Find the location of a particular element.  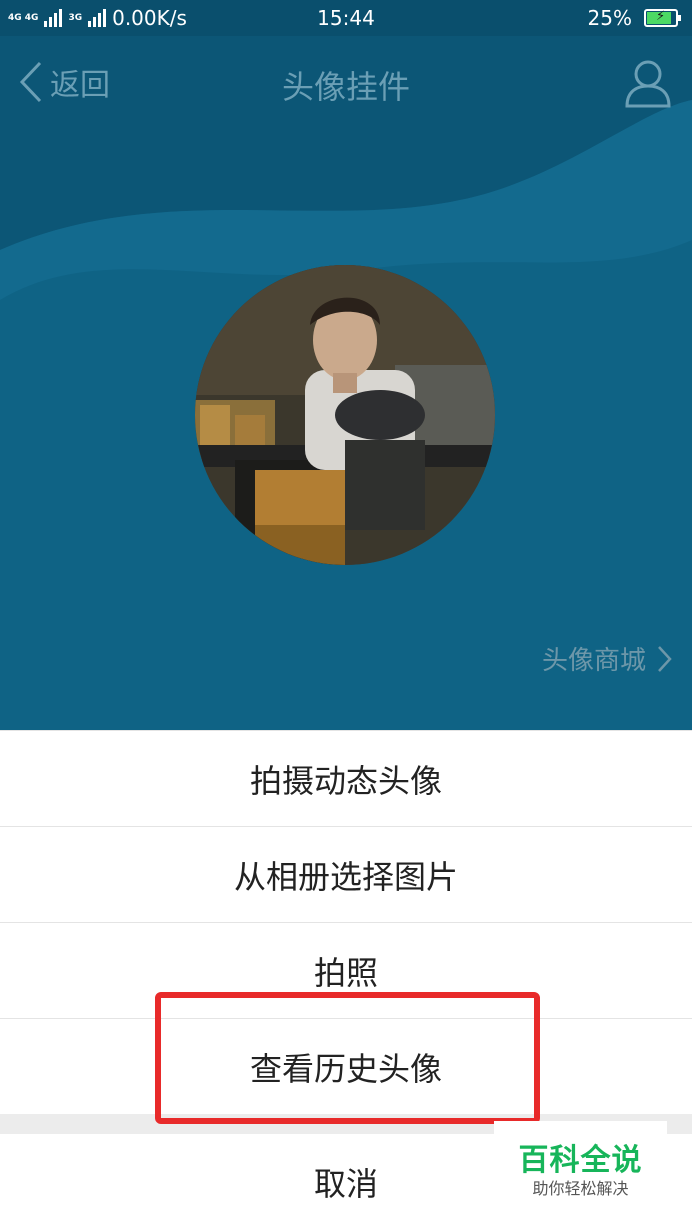

user-profile-icon is located at coordinates (648, 83).